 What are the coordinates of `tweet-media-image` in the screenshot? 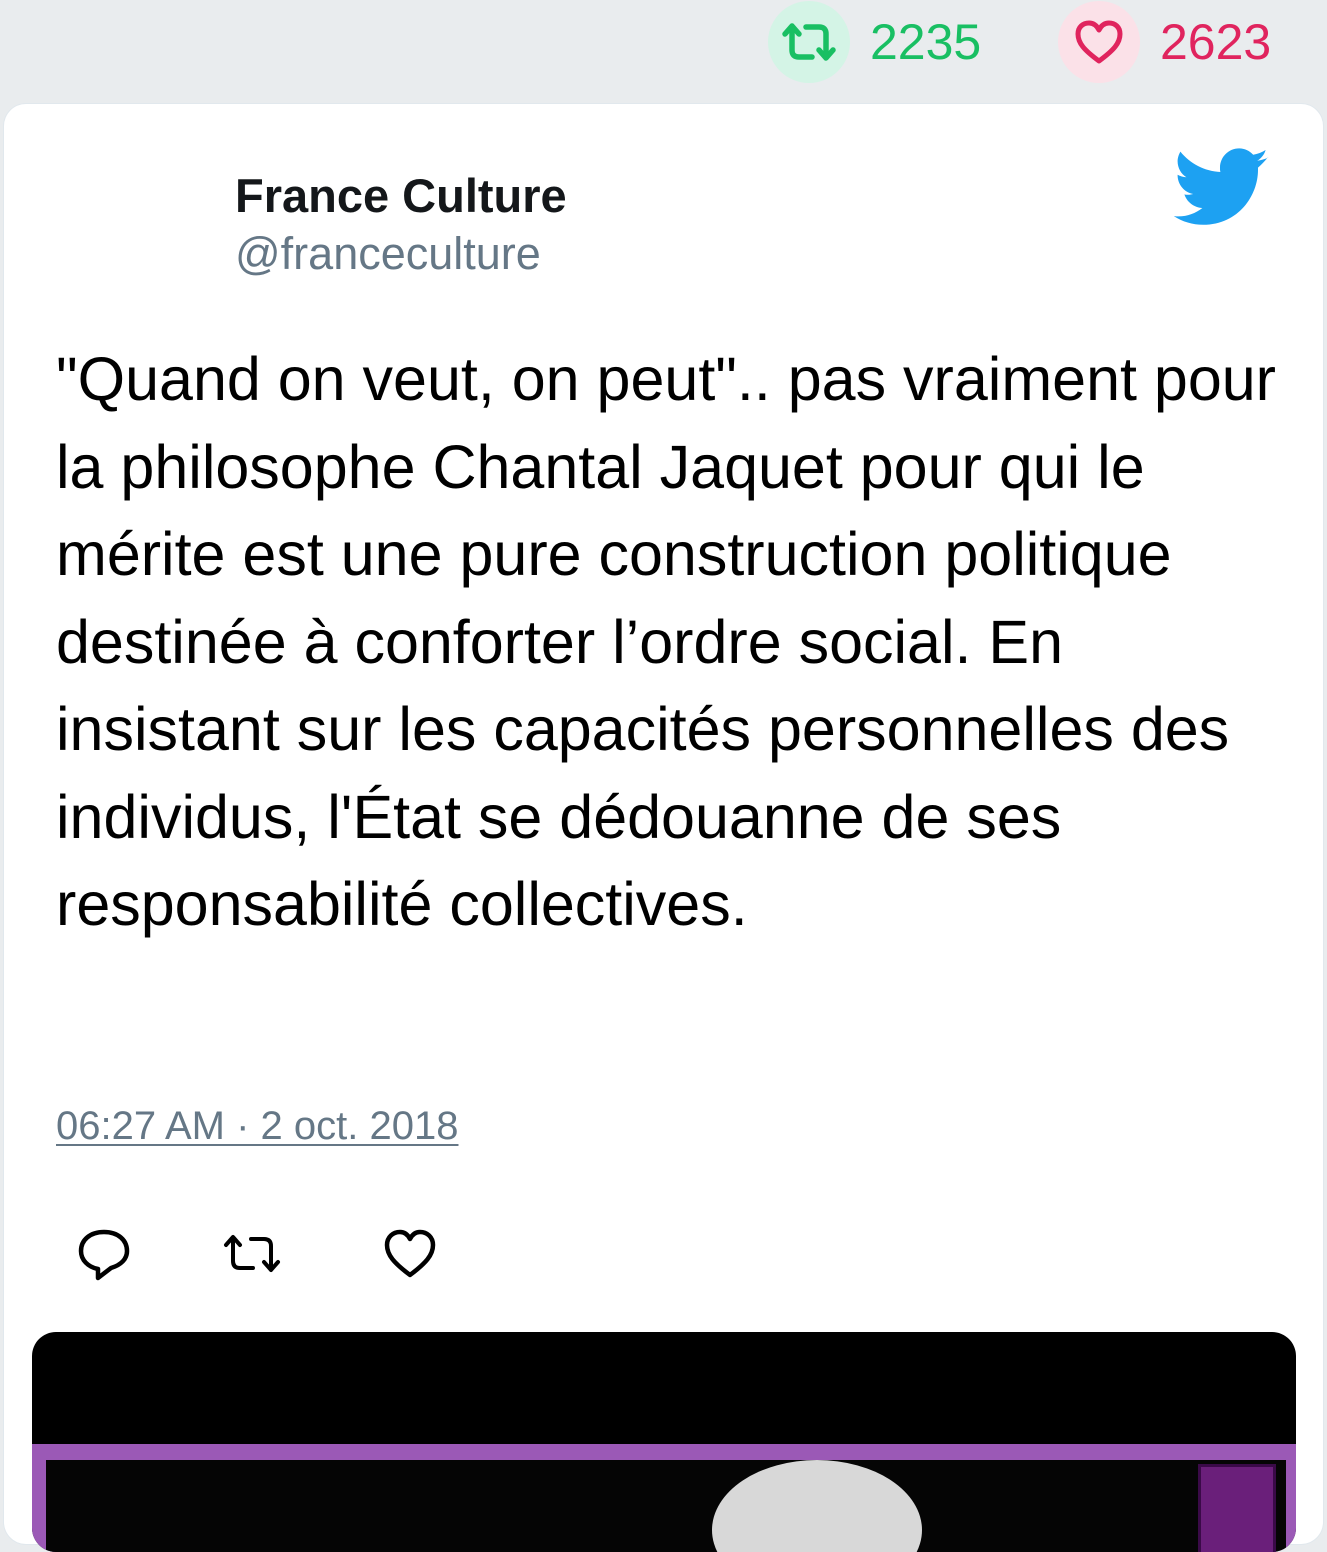 It's located at (664, 1442).